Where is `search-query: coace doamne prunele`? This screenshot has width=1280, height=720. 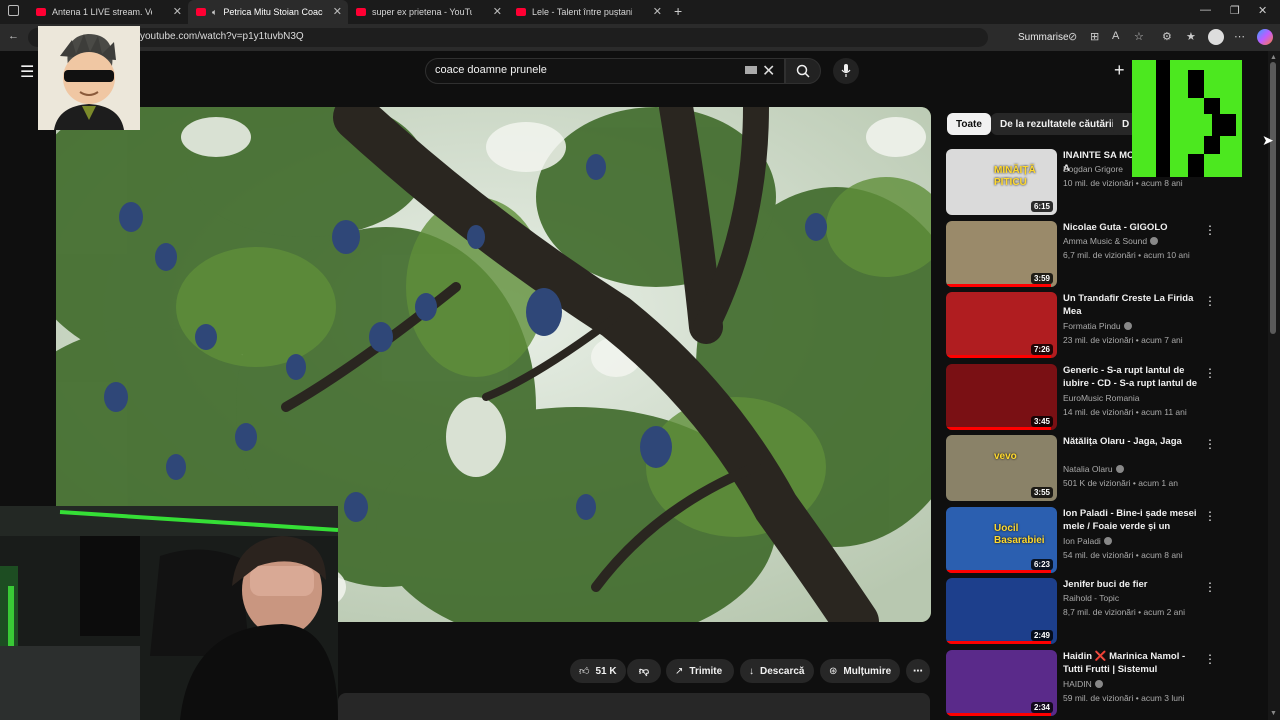
search-query: coace doamne prunele is located at coordinates (491, 70).